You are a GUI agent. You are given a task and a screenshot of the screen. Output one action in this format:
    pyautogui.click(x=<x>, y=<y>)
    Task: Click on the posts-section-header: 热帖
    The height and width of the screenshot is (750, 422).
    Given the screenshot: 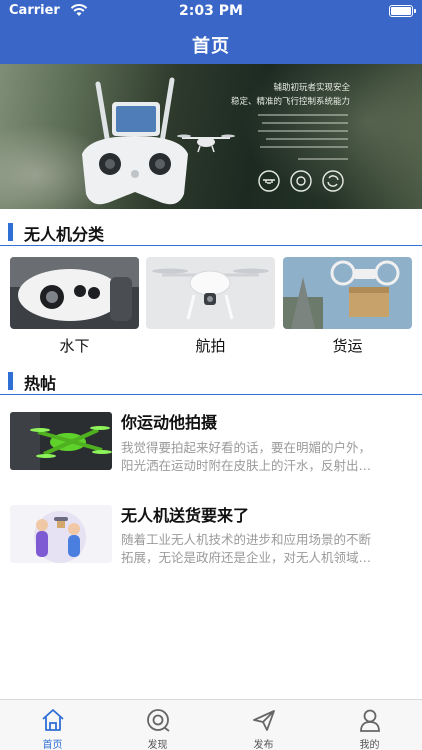 What is the action you would take?
    pyautogui.click(x=211, y=380)
    